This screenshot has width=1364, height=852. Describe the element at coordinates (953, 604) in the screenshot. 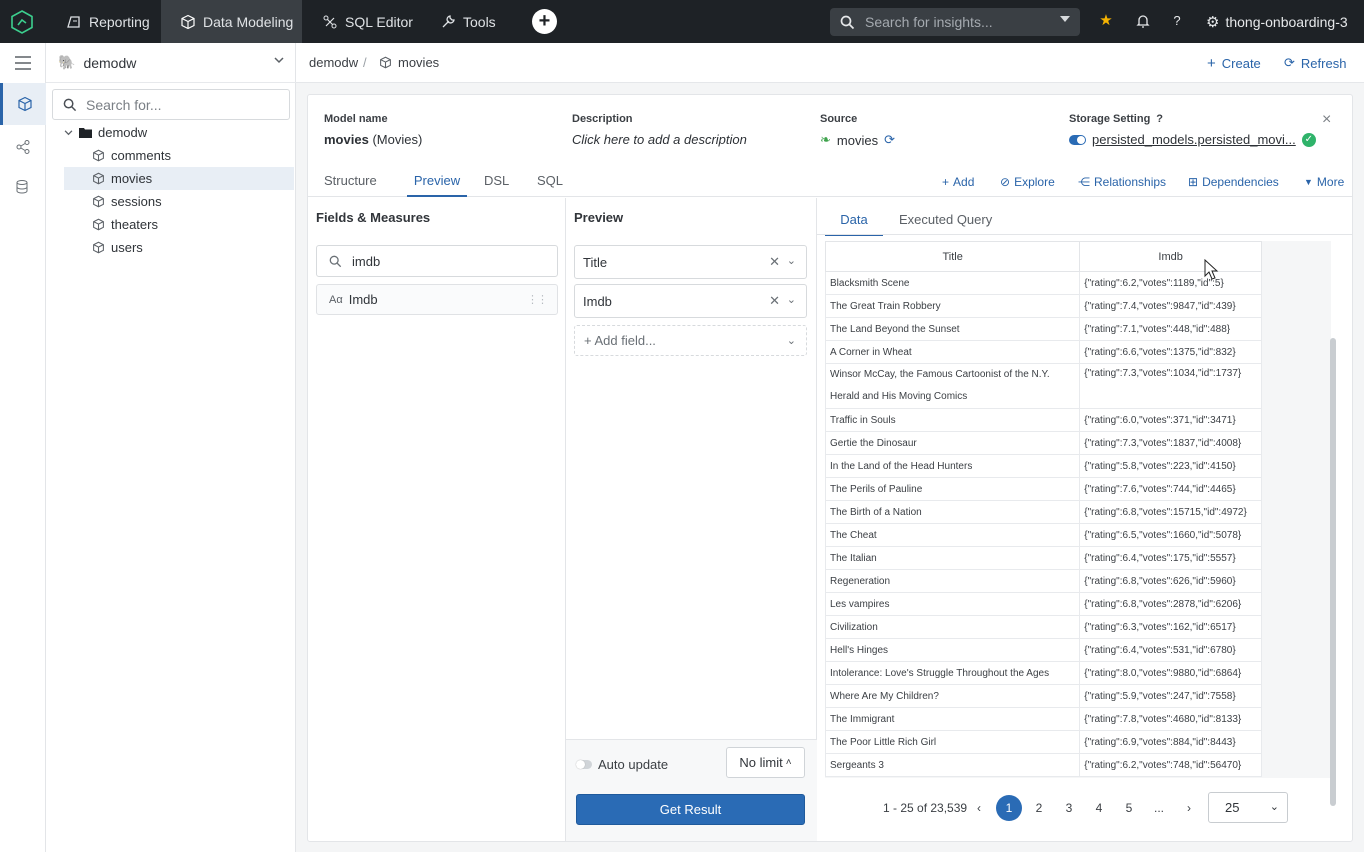

I see `cell-title: Les vampires` at that location.